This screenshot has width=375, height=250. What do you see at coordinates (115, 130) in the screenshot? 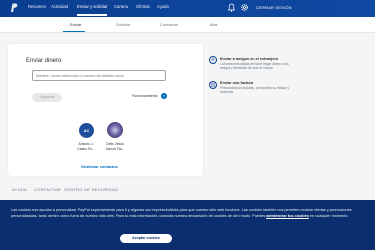
I see `contact-avatar-photo` at bounding box center [115, 130].